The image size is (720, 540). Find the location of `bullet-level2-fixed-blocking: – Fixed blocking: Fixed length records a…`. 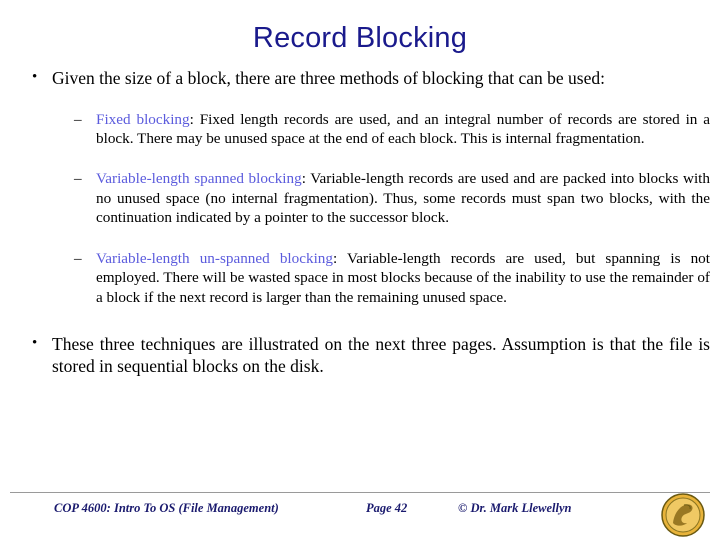

bullet-level2-fixed-blocking: – Fixed blocking: Fixed length records a… is located at coordinates (386, 129).